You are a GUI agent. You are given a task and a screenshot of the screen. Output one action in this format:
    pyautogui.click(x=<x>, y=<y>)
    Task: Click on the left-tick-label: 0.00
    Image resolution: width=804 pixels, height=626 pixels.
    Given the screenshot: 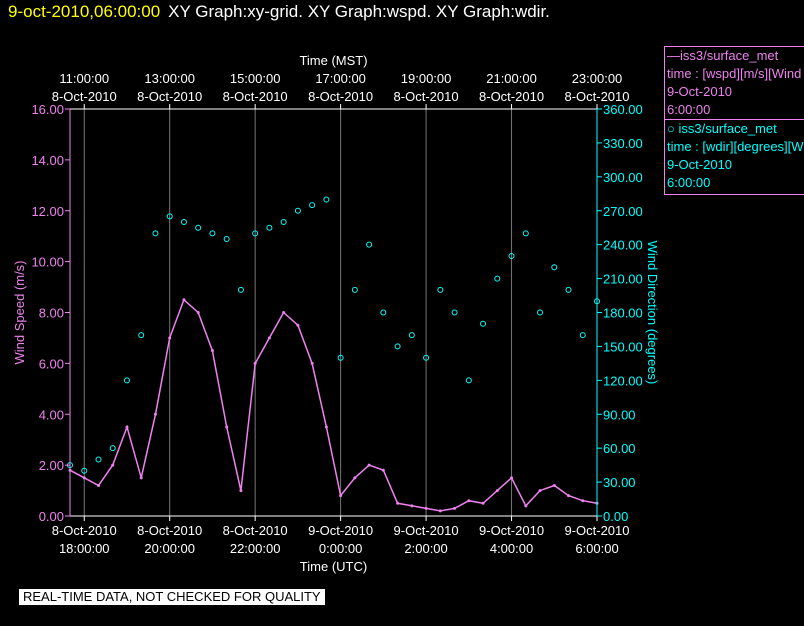 What is the action you would take?
    pyautogui.click(x=51, y=516)
    